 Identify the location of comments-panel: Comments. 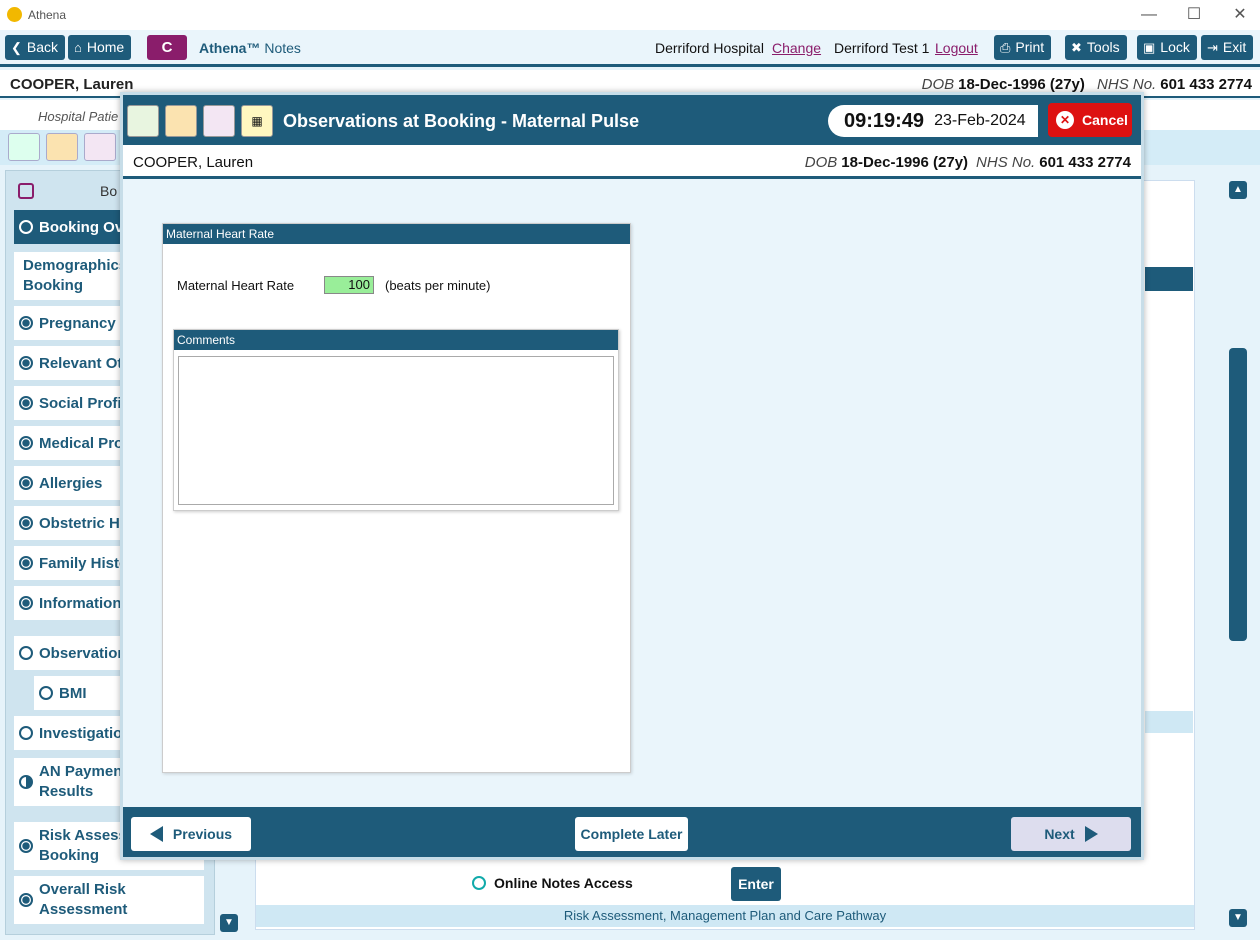
(396, 420).